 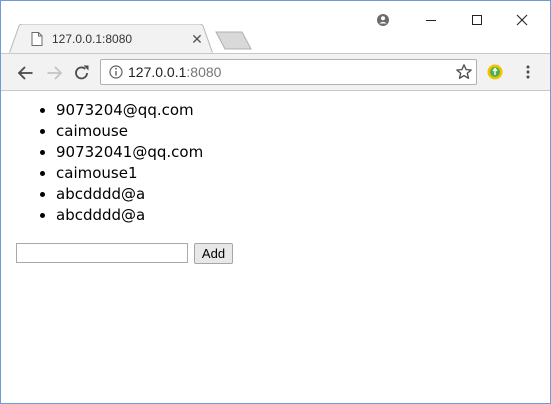 What do you see at coordinates (26, 73) in the screenshot?
I see `back-arrow-icon` at bounding box center [26, 73].